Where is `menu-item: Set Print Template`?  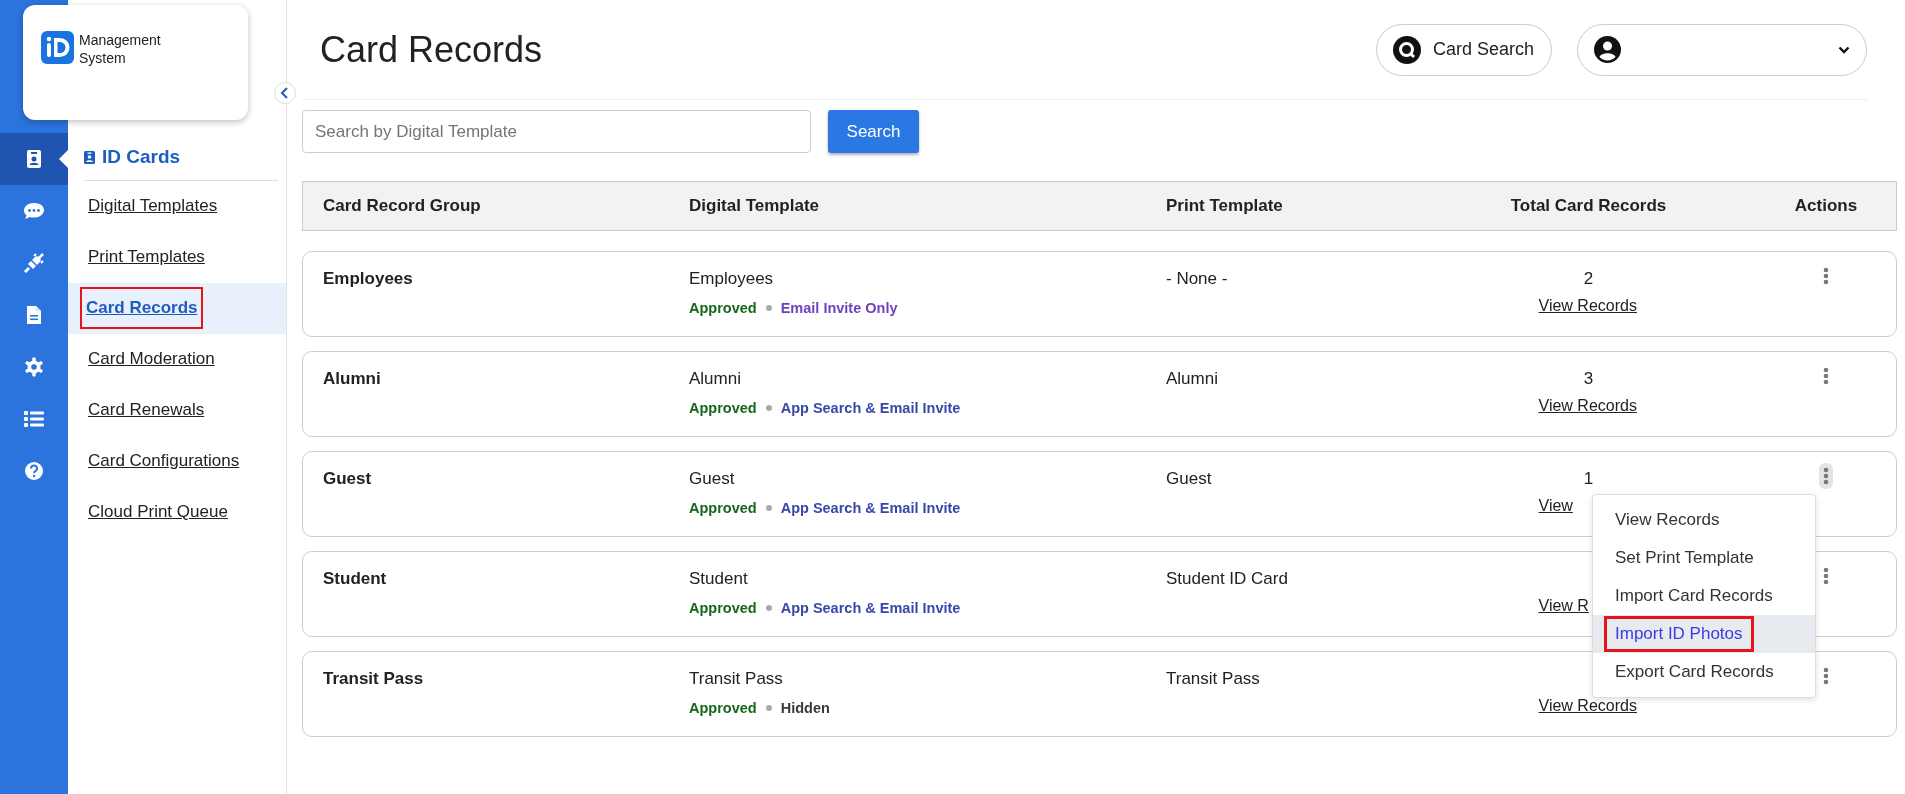 menu-item: Set Print Template is located at coordinates (1704, 558).